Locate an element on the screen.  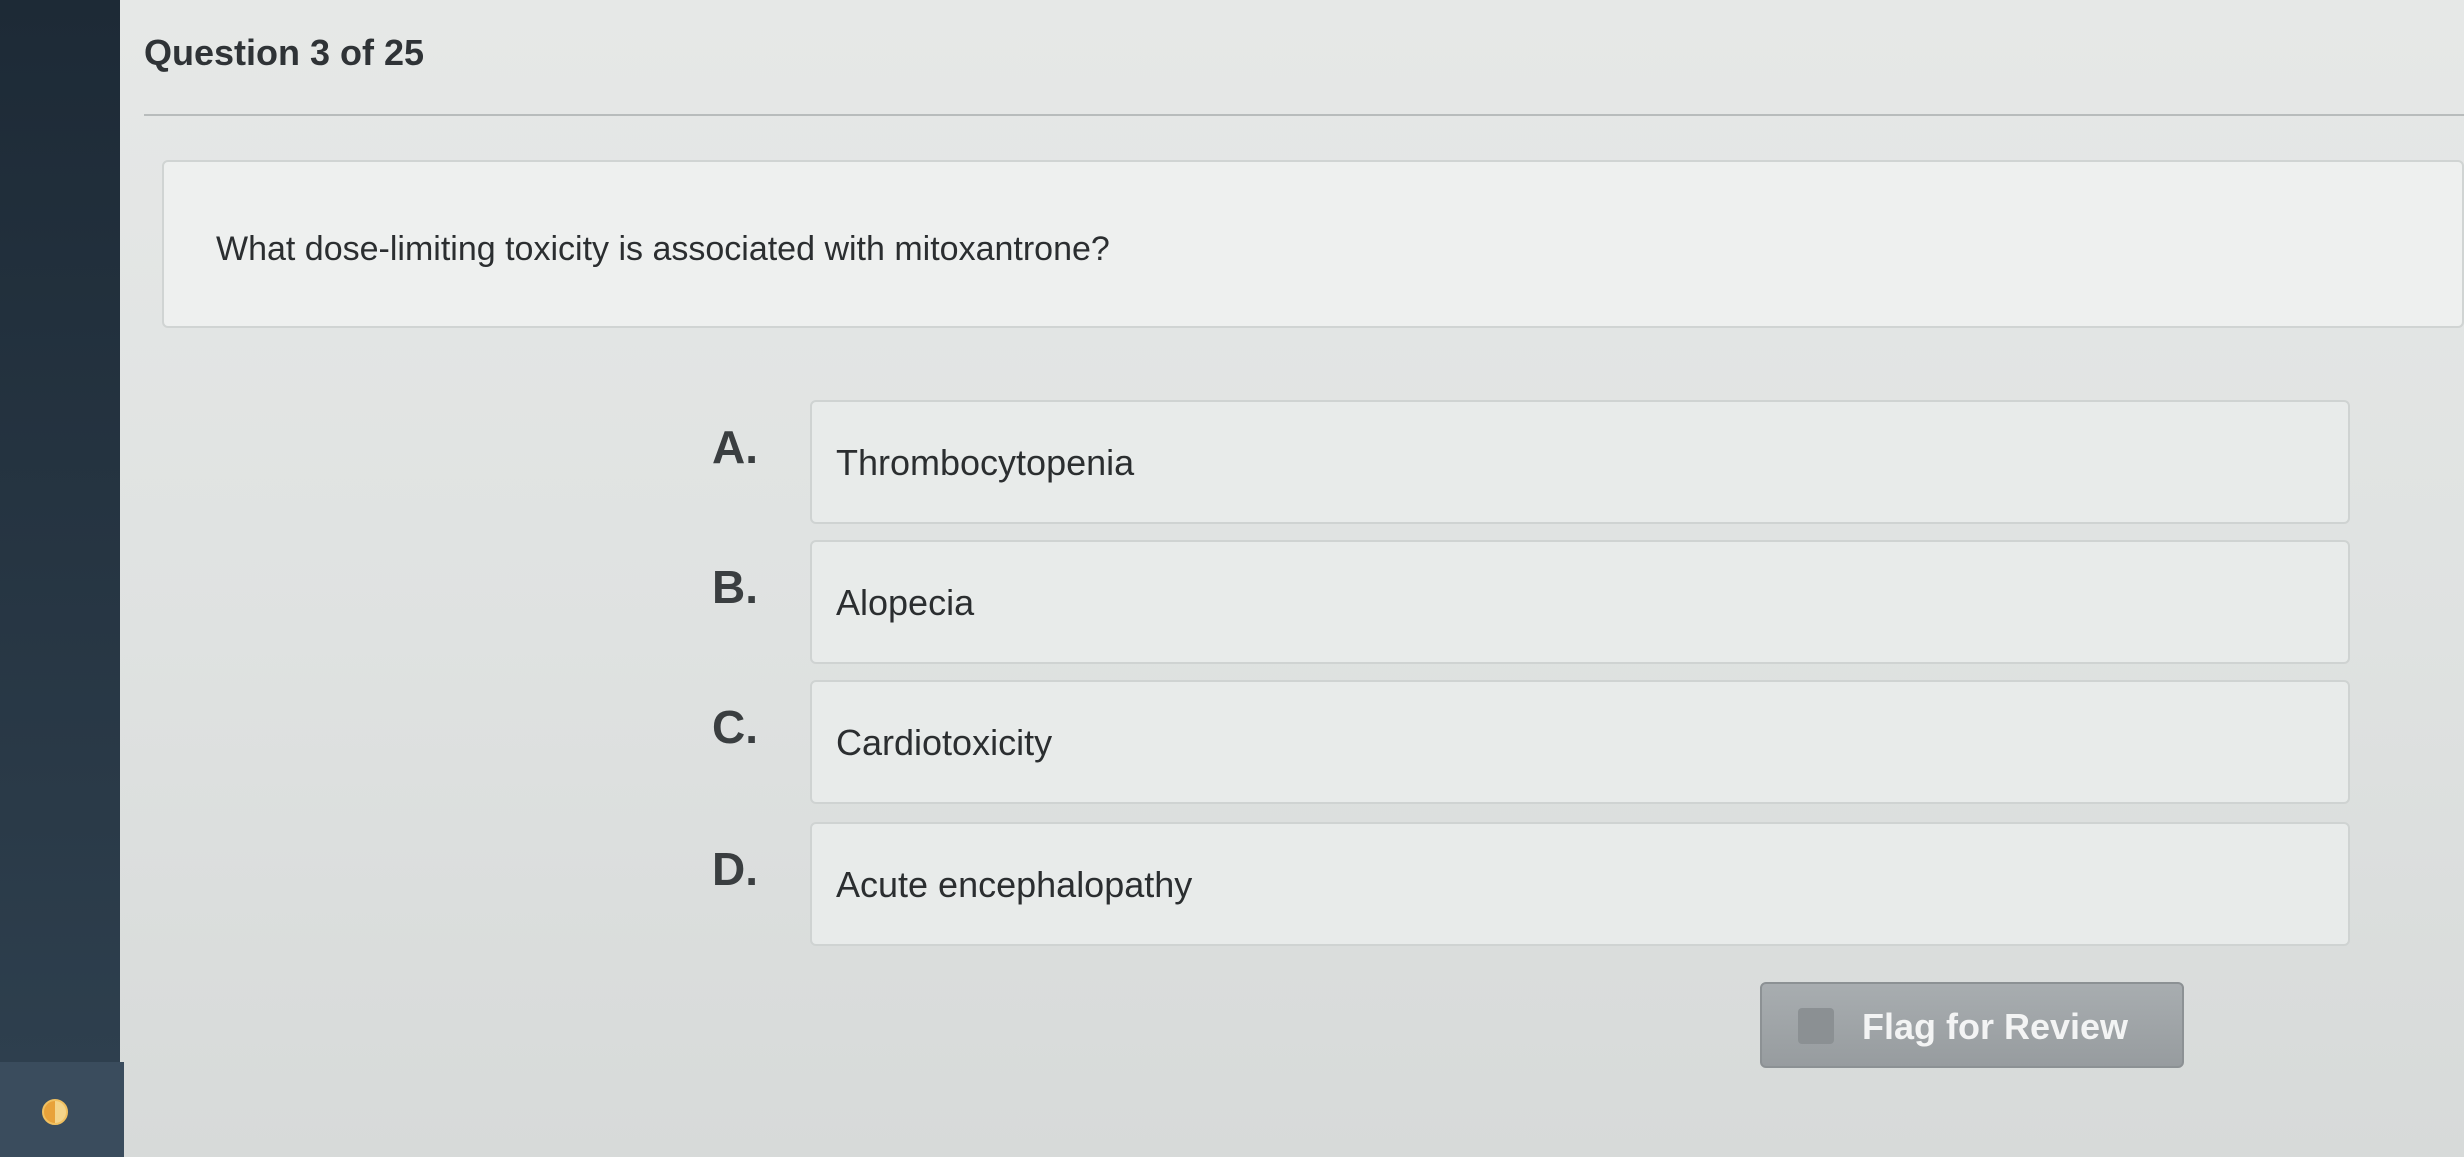
option-letter: A. is located at coordinates (735, 447).